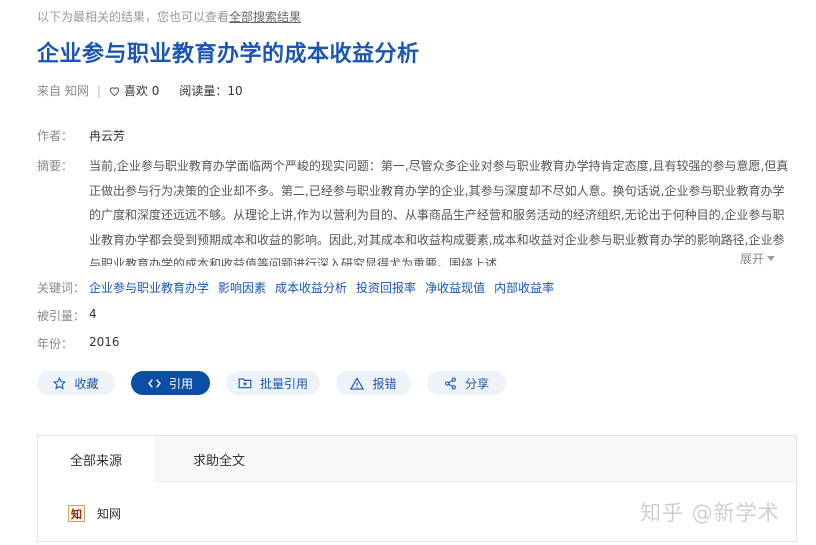 The width and height of the screenshot is (816, 545). Describe the element at coordinates (61, 316) in the screenshot. I see `cited-label: 被引量：` at that location.